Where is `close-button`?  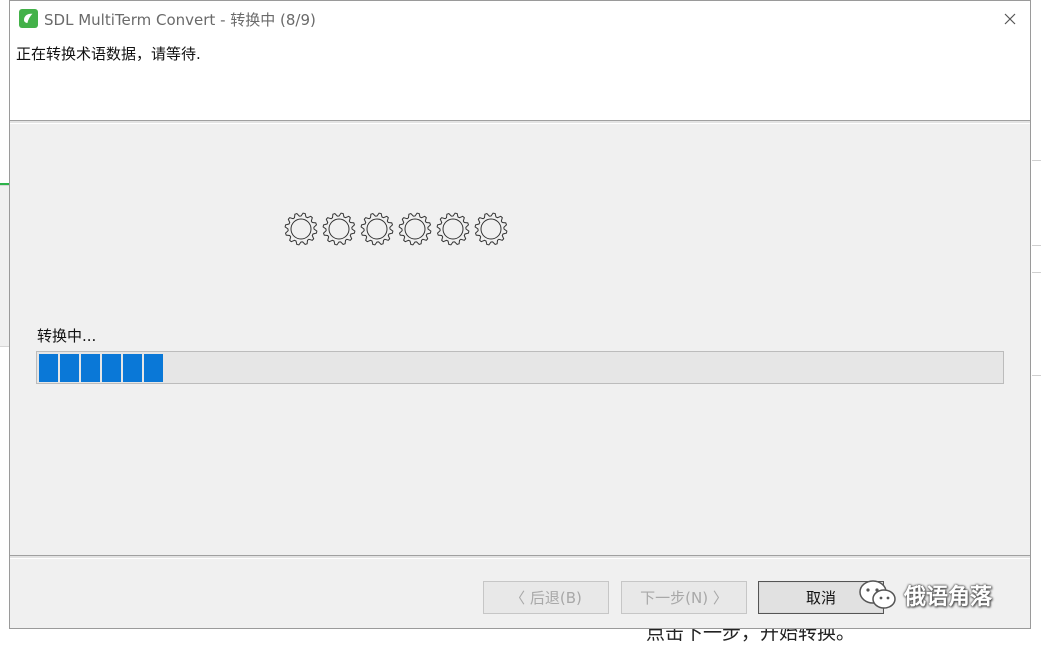 close-button is located at coordinates (1010, 19).